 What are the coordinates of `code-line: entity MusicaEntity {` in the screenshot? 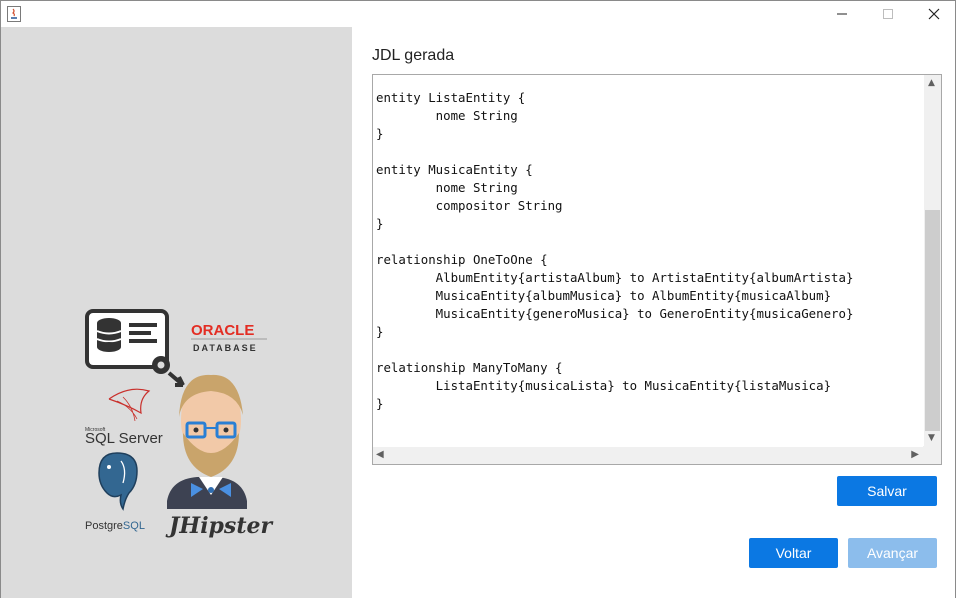 It's located at (454, 169).